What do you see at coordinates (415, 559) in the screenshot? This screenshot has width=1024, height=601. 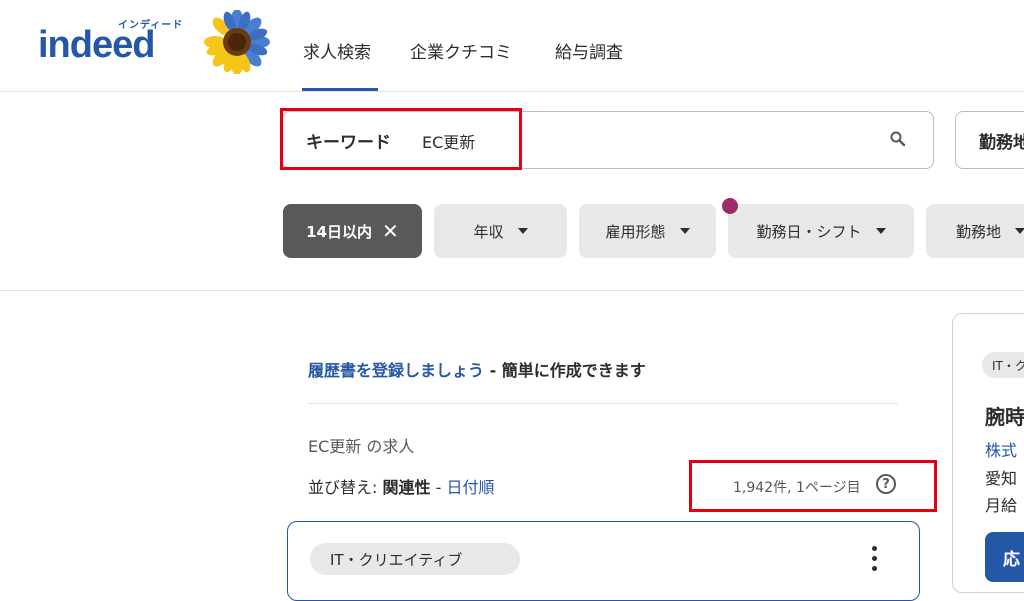 I see `job-category-tag: IT・クリエイティブ` at bounding box center [415, 559].